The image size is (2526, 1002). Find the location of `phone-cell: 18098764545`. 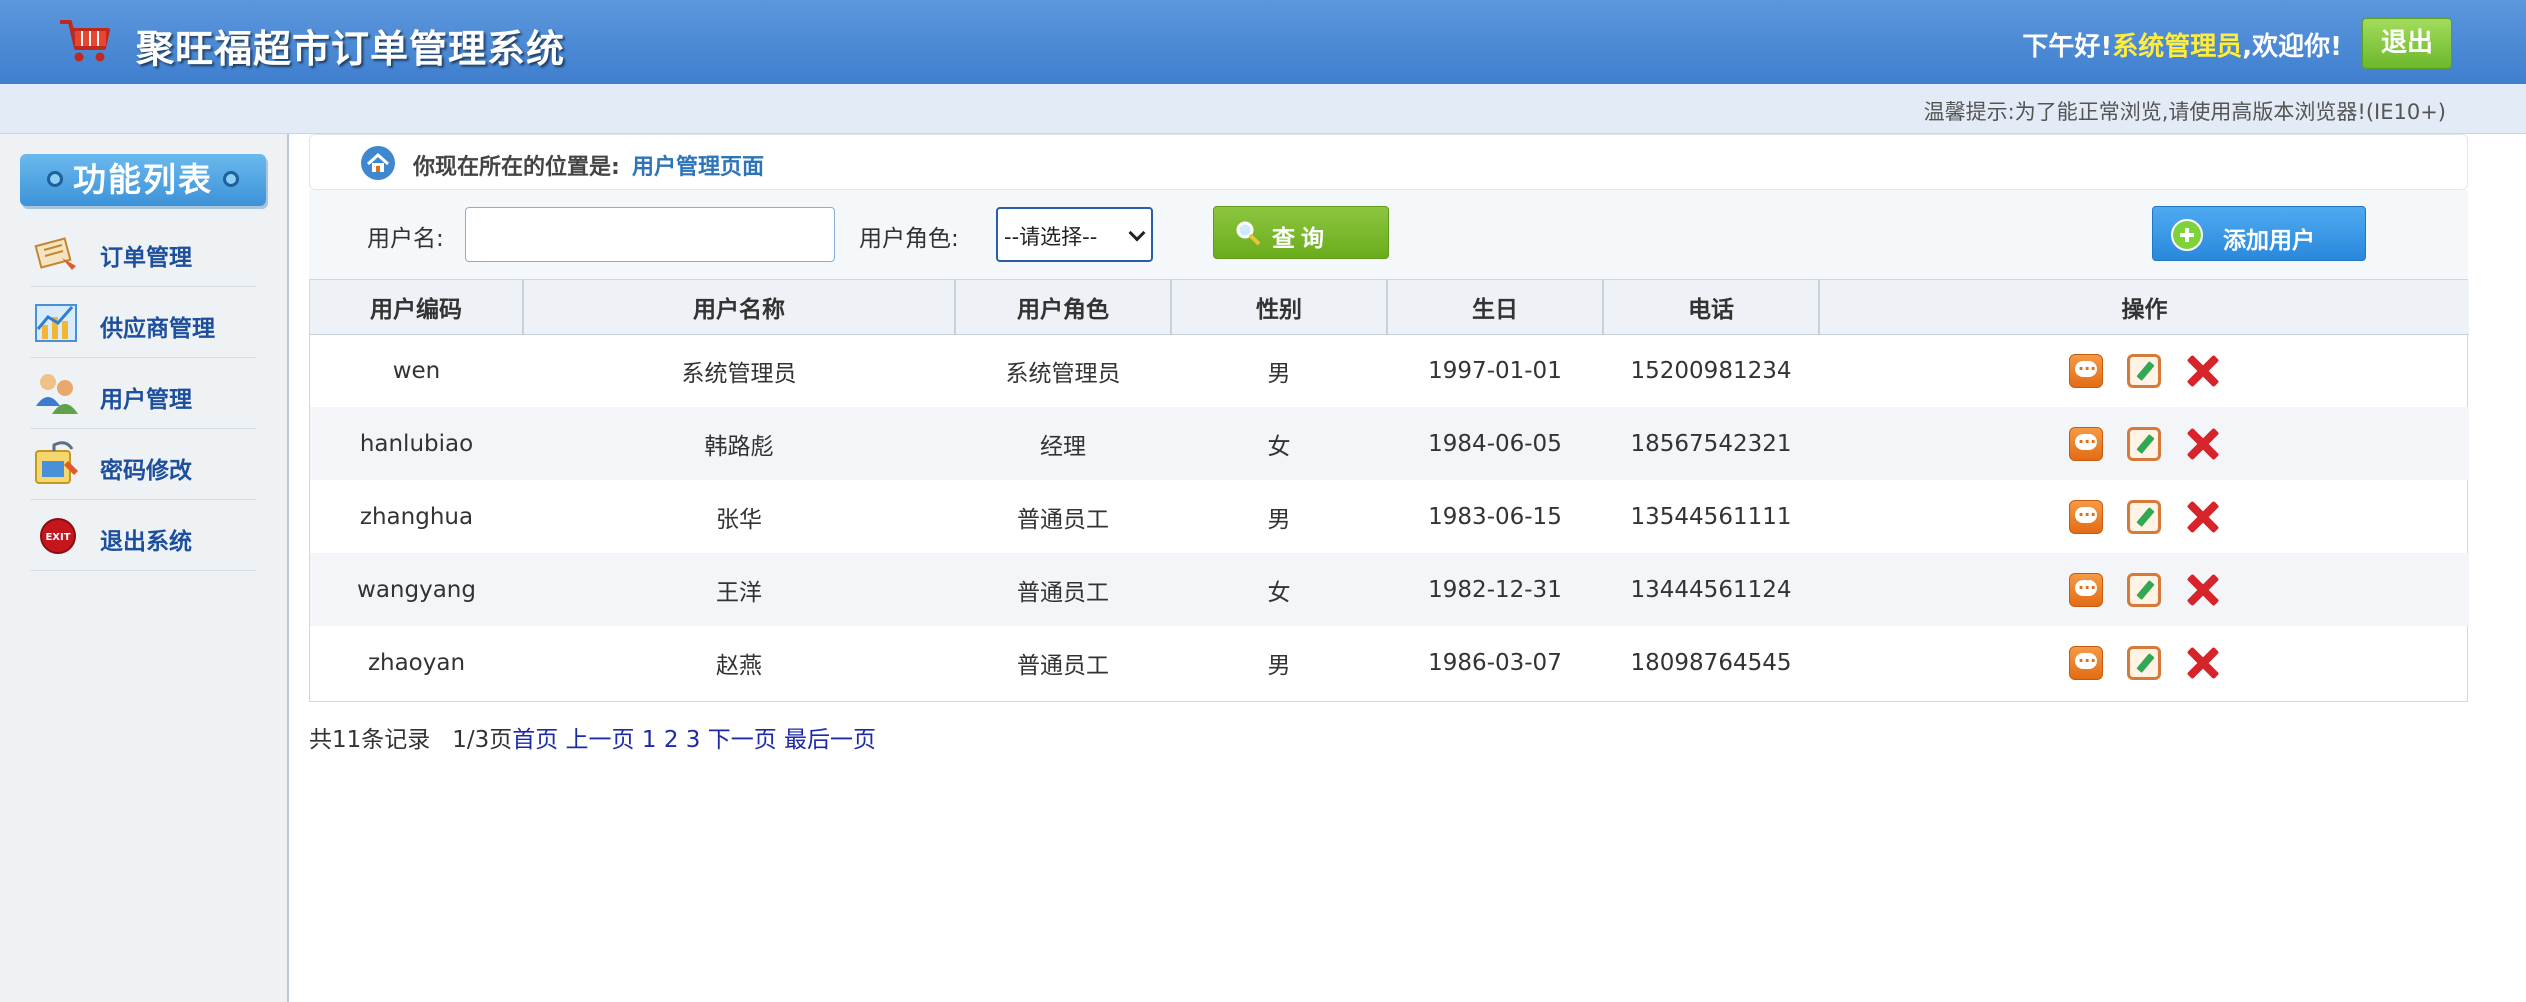

phone-cell: 18098764545 is located at coordinates (1711, 662).